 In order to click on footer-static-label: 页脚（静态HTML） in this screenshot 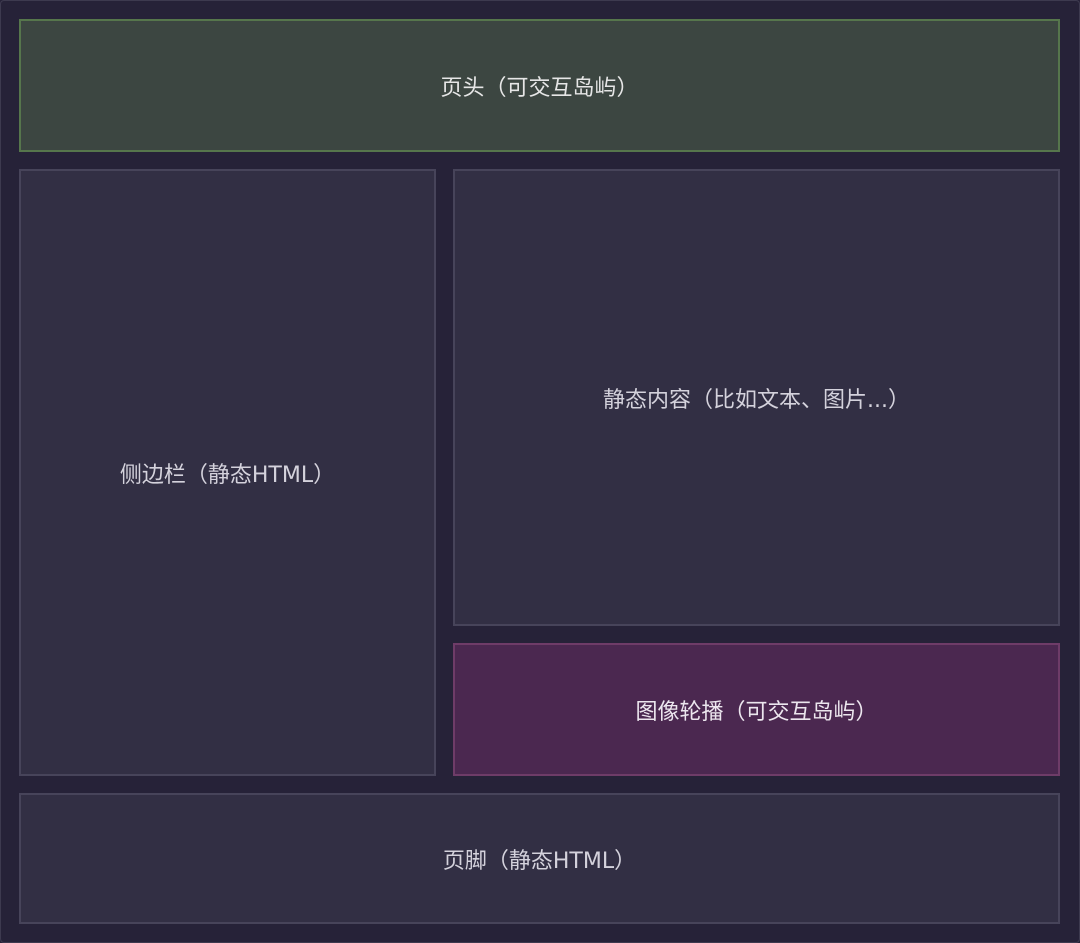, I will do `click(539, 861)`.